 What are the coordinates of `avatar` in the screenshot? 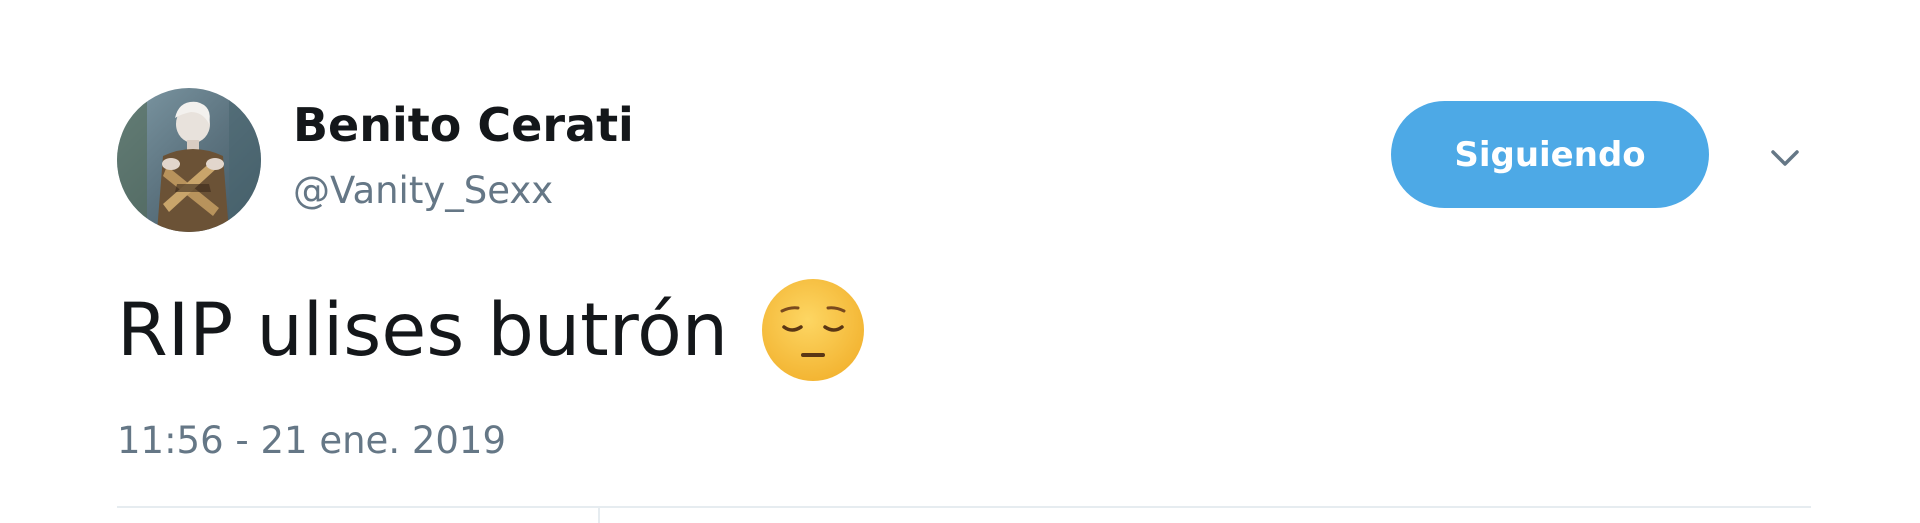 It's located at (189, 160).